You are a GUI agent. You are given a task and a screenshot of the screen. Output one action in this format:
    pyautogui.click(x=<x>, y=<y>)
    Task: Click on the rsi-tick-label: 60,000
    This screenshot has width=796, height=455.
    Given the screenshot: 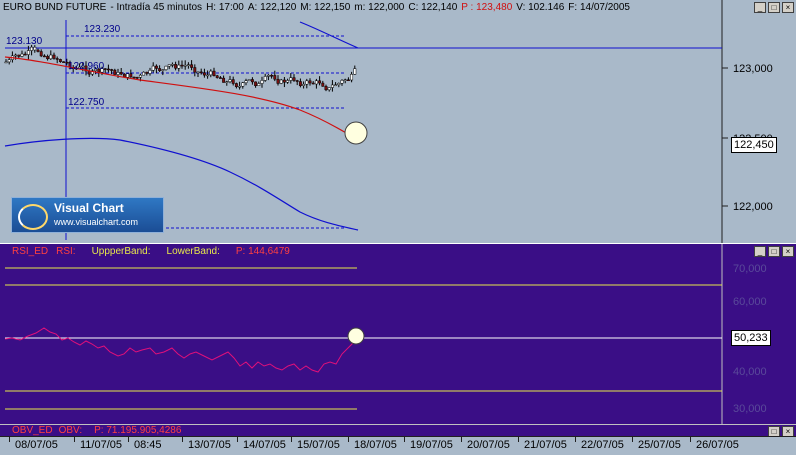 What is the action you would take?
    pyautogui.click(x=750, y=302)
    